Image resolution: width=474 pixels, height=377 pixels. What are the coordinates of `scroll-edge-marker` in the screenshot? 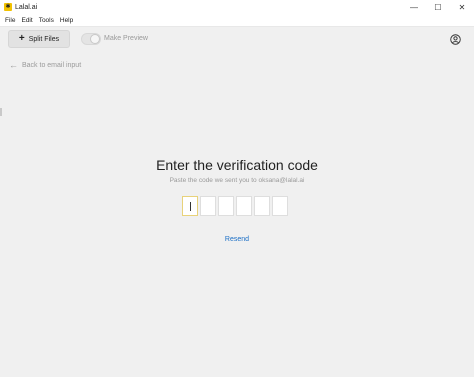 It's located at (1, 112).